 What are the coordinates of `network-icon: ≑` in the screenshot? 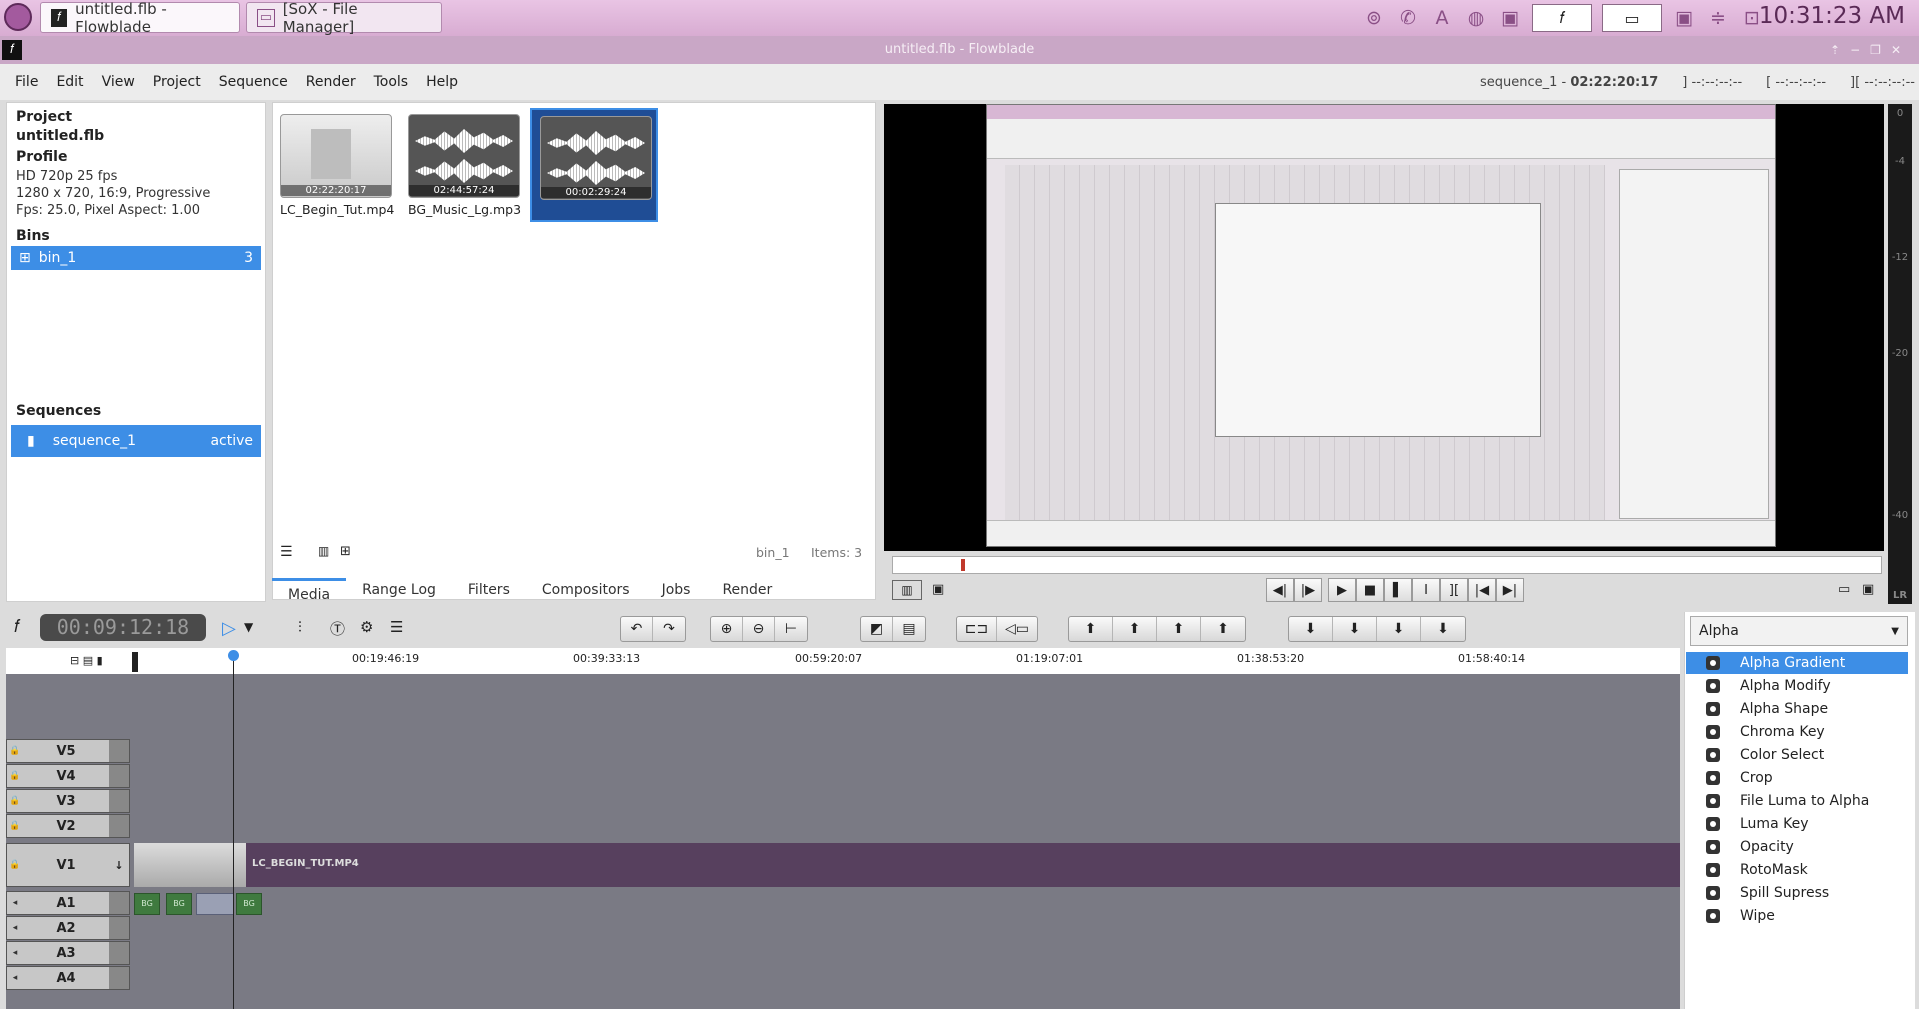 It's located at (1718, 18).